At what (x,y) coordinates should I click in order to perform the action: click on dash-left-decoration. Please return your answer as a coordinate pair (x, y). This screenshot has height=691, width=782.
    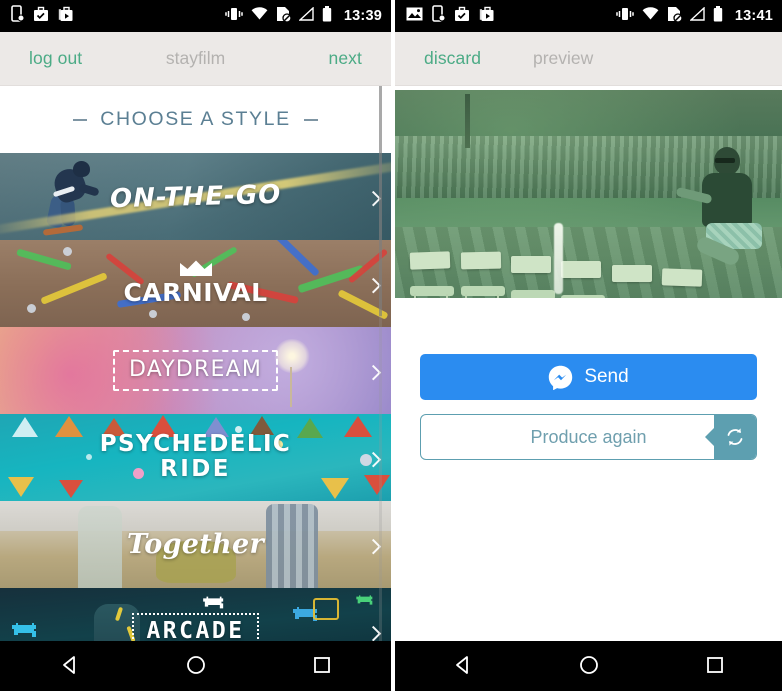
    Looking at the image, I should click on (80, 119).